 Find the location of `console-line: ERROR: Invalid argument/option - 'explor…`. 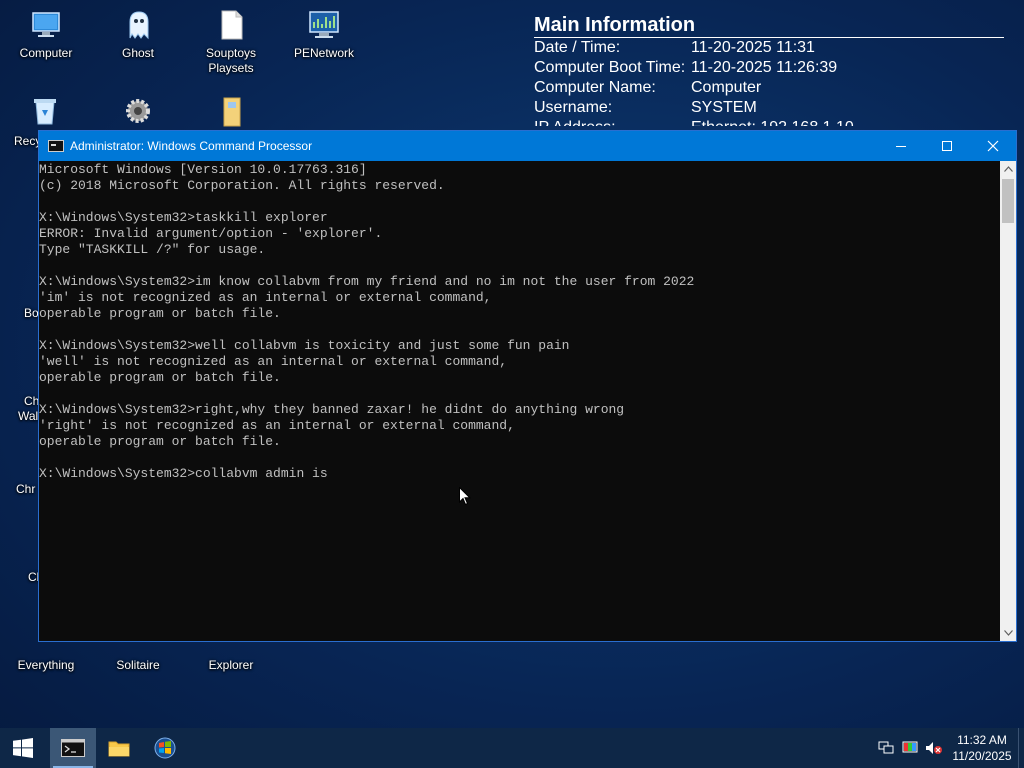

console-line: ERROR: Invalid argument/option - 'explor… is located at coordinates (211, 233).